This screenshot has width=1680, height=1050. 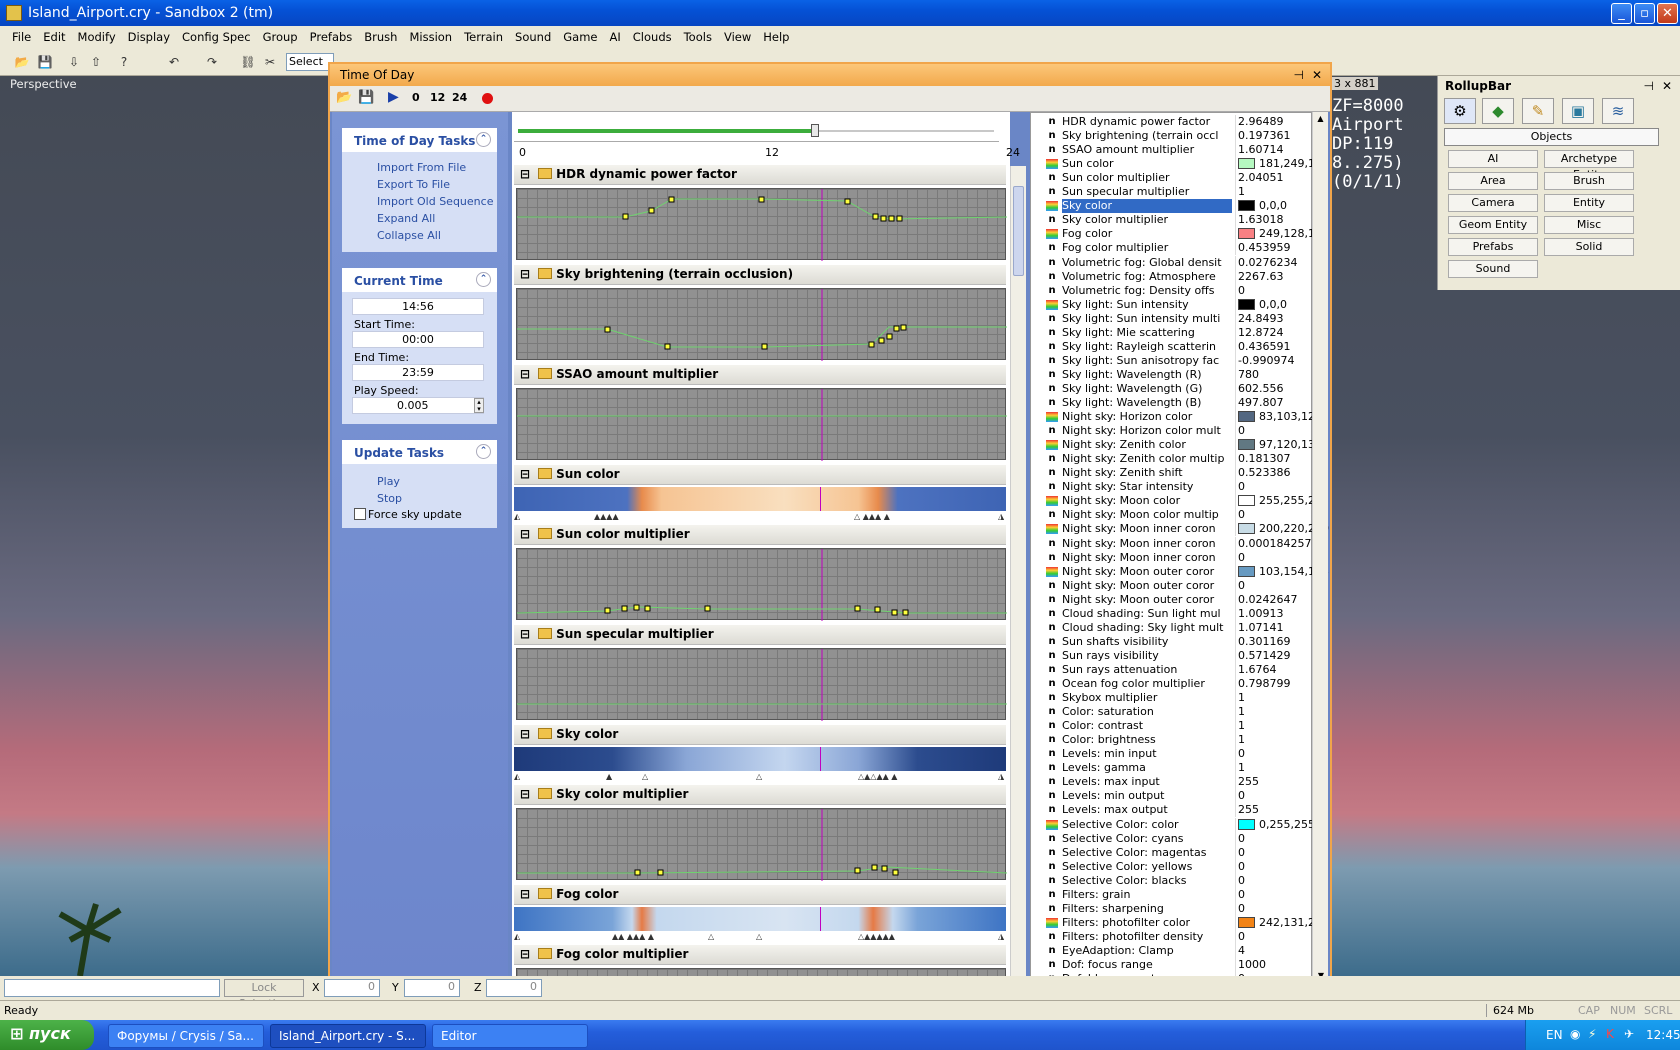 I want to click on modify-tab-icon: ✎, so click(x=1538, y=111).